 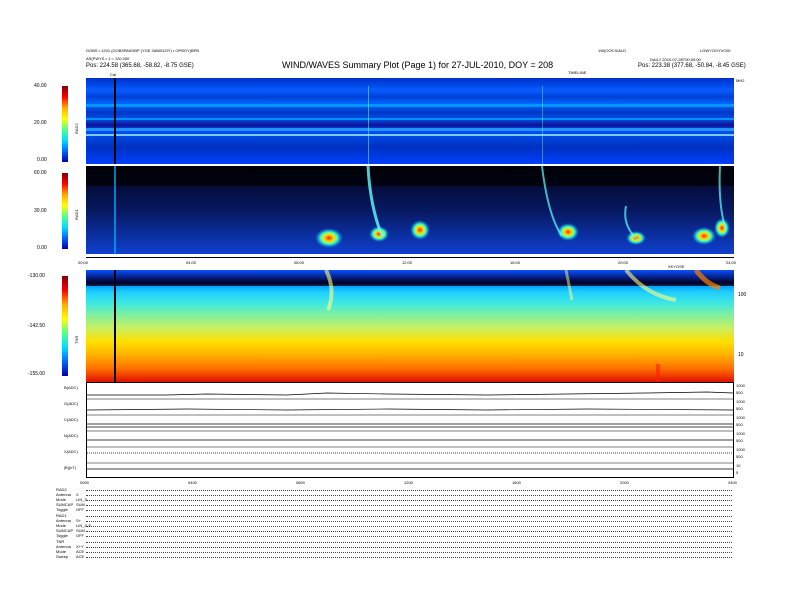 I want to click on header-right-line1: 1W(OOCS/ALD, so click(x=612, y=50).